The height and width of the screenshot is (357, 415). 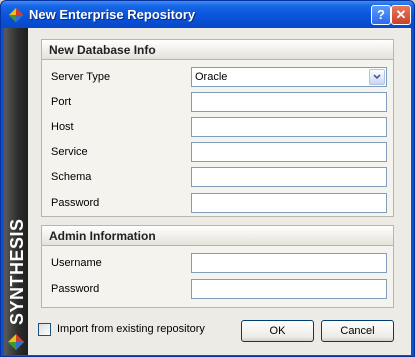 What do you see at coordinates (401, 15) in the screenshot?
I see `close-button: ✕` at bounding box center [401, 15].